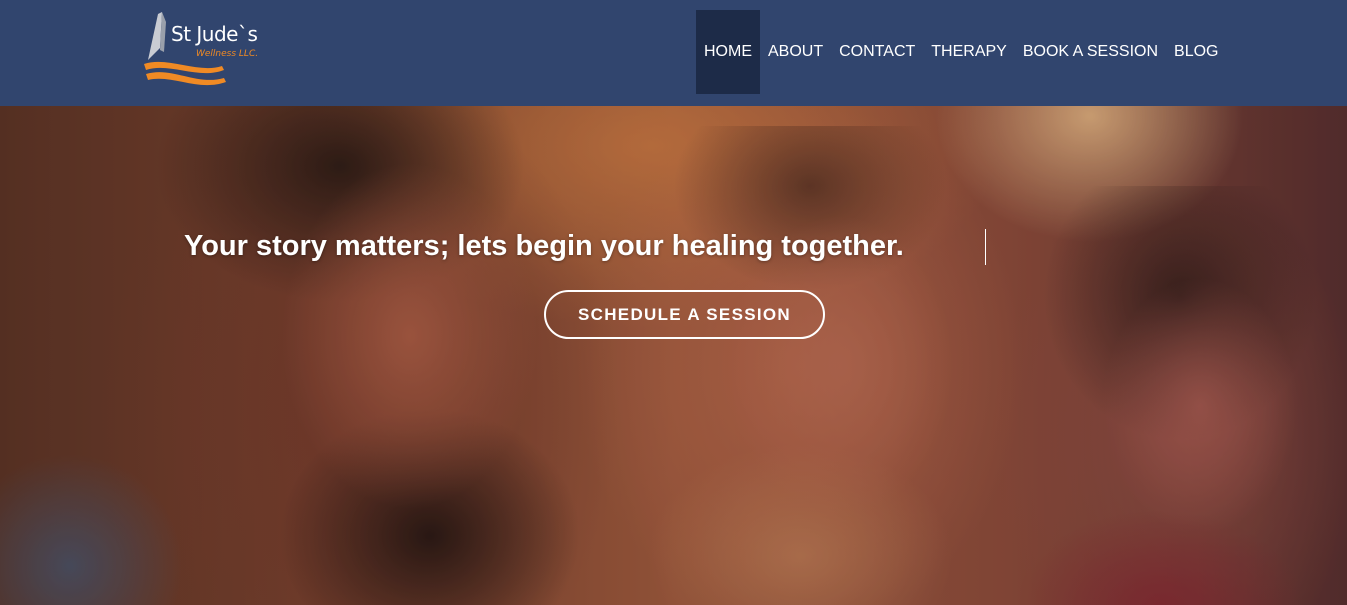 The width and height of the screenshot is (1347, 605). I want to click on nav-item-blog: BLOG, so click(1196, 52).